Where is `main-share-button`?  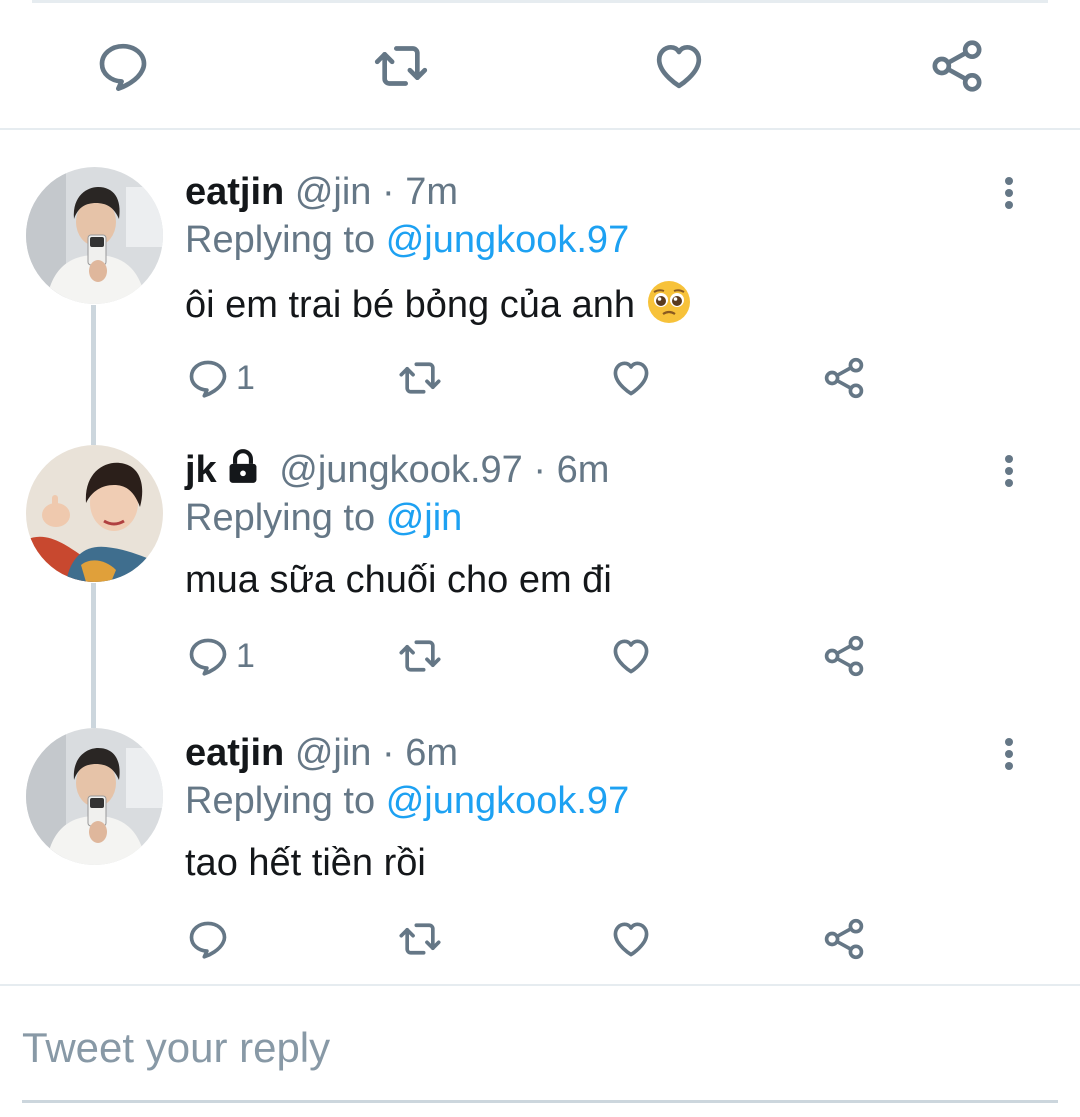 main-share-button is located at coordinates (957, 66).